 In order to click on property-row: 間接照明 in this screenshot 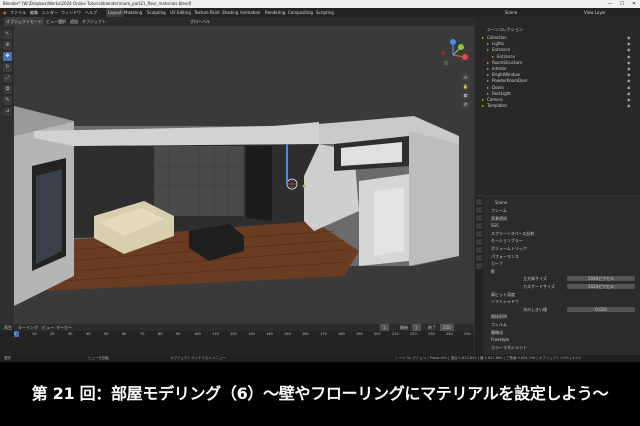, I will do `click(562, 316)`.